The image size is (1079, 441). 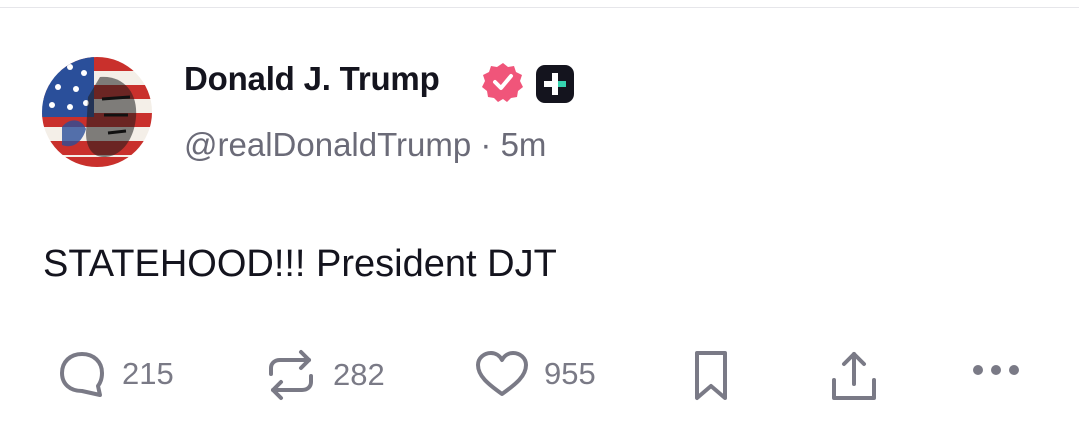 What do you see at coordinates (300, 264) in the screenshot?
I see `post-text: STATEHOOD!!! President DJT` at bounding box center [300, 264].